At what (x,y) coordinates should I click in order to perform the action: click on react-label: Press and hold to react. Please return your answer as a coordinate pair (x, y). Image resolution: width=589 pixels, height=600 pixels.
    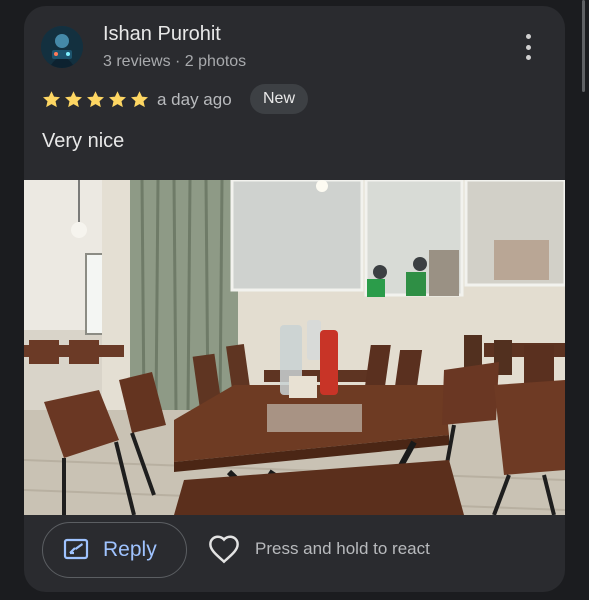
    Looking at the image, I should click on (342, 548).